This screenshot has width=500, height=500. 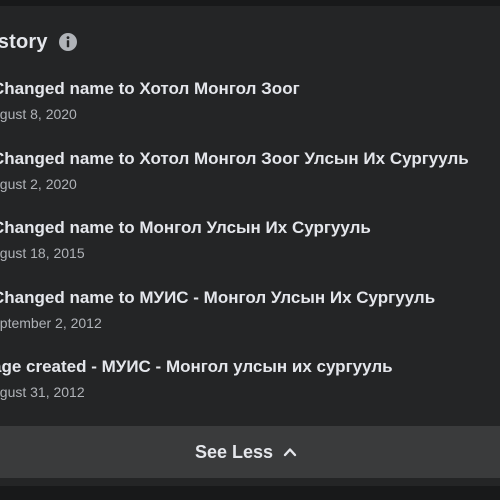 What do you see at coordinates (290, 452) in the screenshot?
I see `chevron-up-icon` at bounding box center [290, 452].